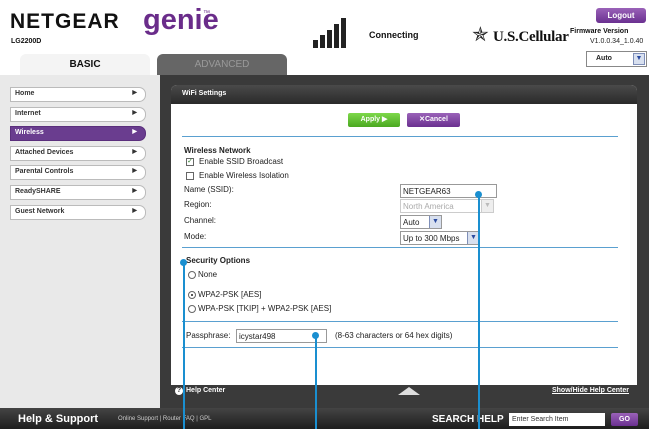 The width and height of the screenshot is (649, 429). I want to click on tab-advanced: ADVANCED, so click(222, 64).